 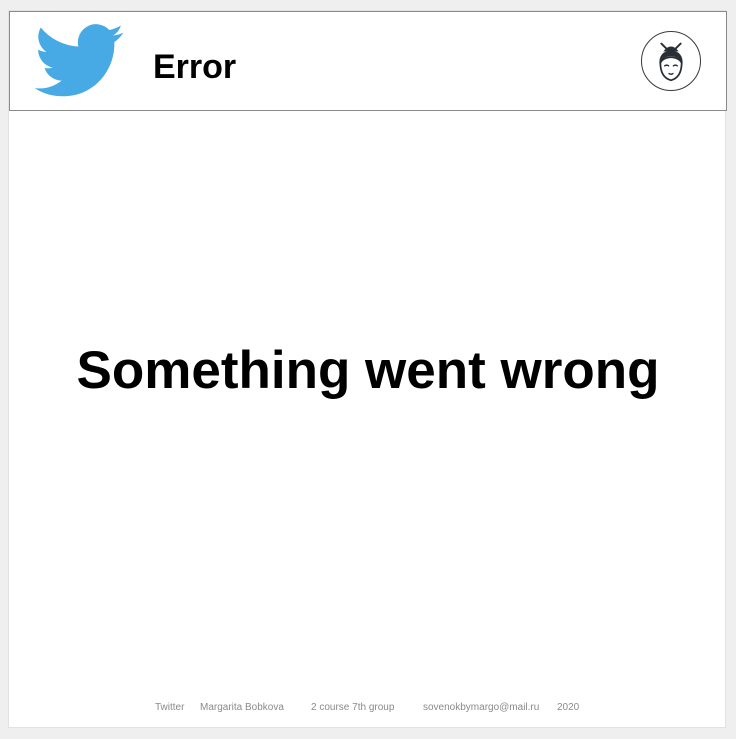 What do you see at coordinates (170, 707) in the screenshot?
I see `footer-item-twitter: Twitter` at bounding box center [170, 707].